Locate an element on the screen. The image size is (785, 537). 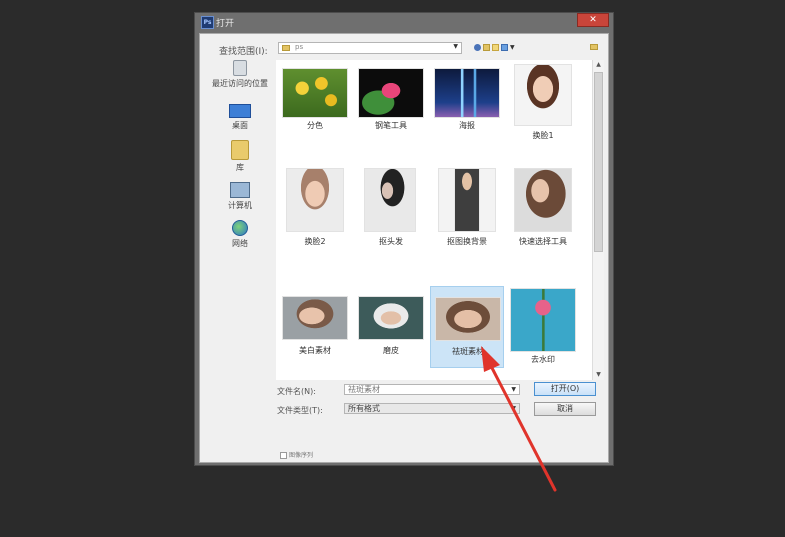
file-label: 换脸1 is located at coordinates (543, 135).